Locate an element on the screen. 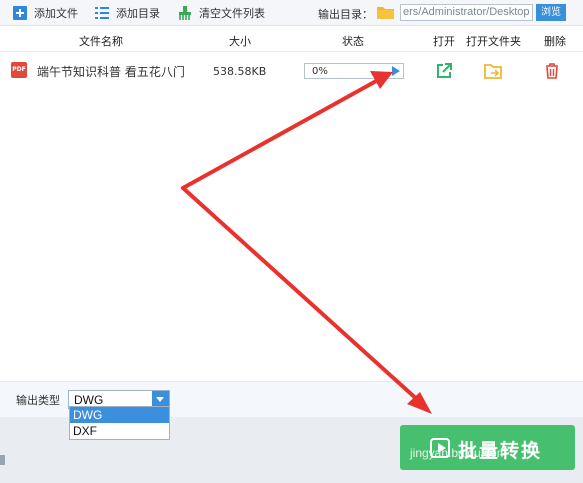 This screenshot has height=483, width=583. watermark: jingyan.baidu.com is located at coordinates (458, 453).